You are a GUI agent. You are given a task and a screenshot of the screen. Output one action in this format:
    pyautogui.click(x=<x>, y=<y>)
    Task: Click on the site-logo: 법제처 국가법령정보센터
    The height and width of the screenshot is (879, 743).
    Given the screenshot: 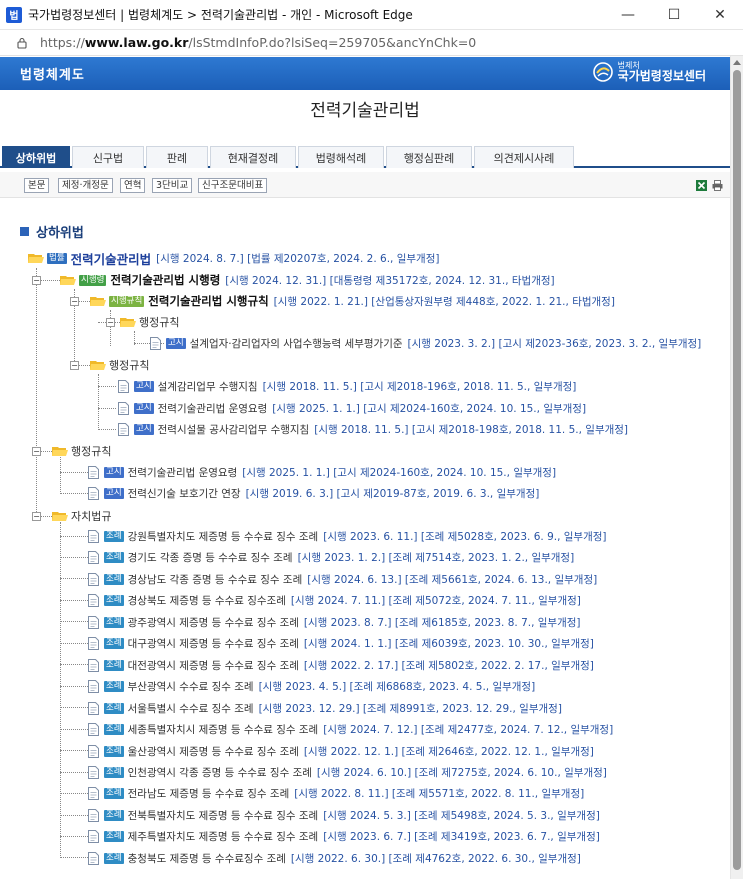 What is the action you would take?
    pyautogui.click(x=649, y=72)
    